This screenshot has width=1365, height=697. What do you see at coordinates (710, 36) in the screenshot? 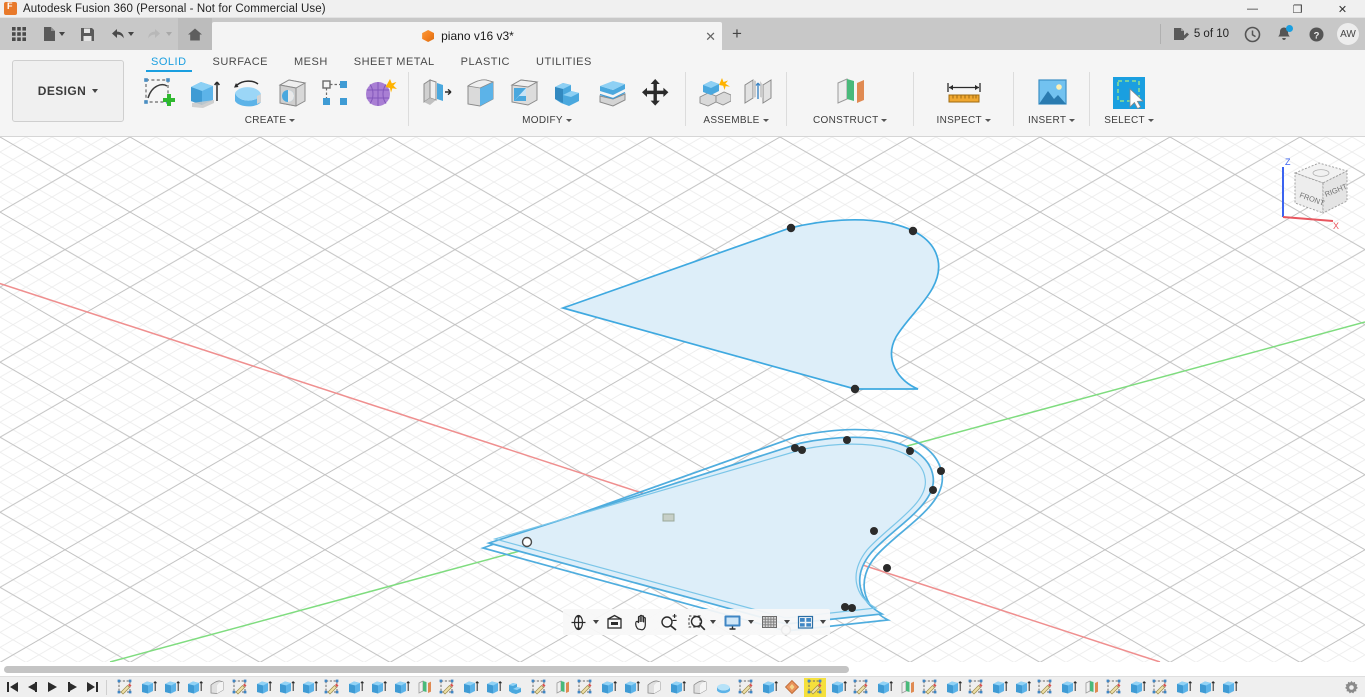
I see `close-tab-button: ✕` at bounding box center [710, 36].